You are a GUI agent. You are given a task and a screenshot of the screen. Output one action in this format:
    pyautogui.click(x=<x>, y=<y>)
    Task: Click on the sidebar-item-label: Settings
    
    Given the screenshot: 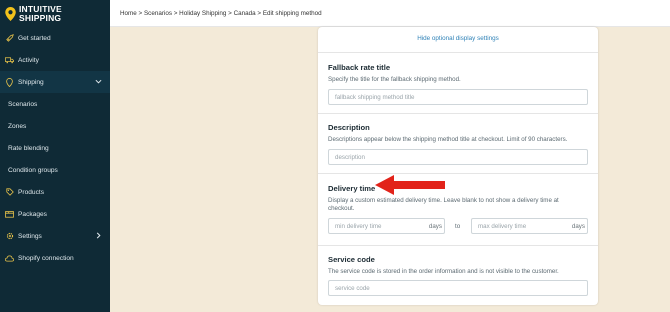 What is the action you would take?
    pyautogui.click(x=30, y=236)
    